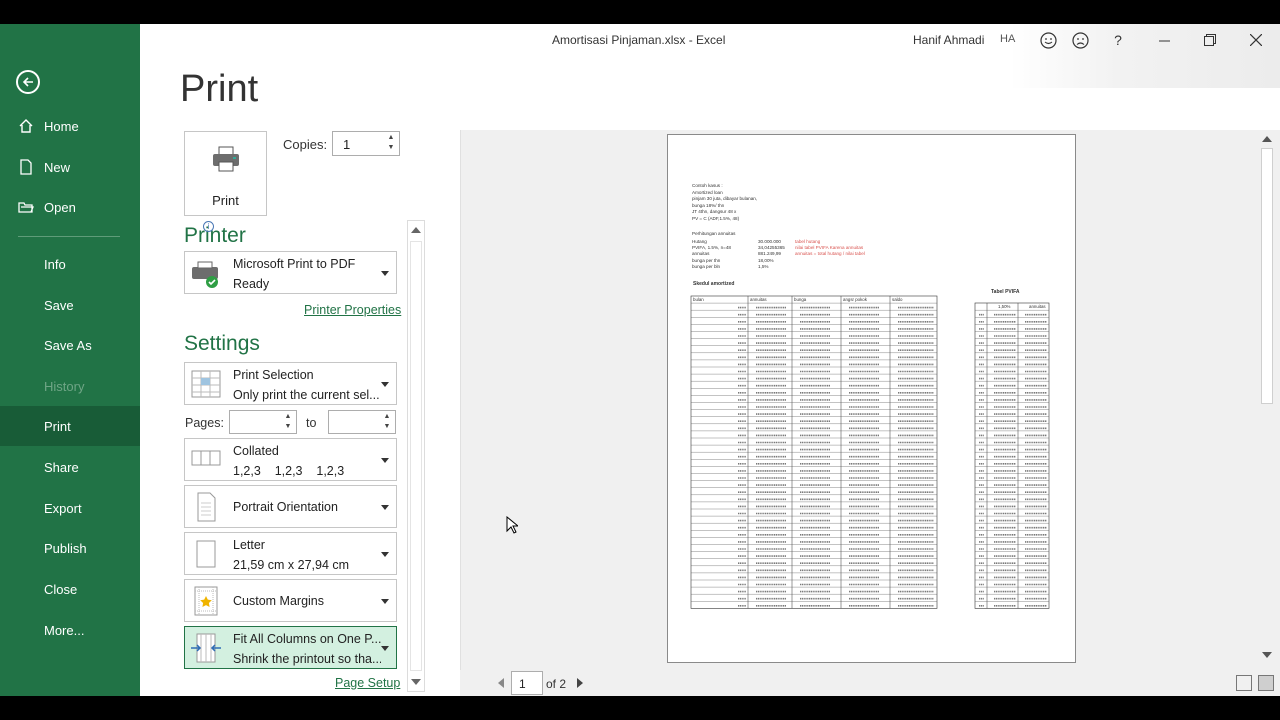  Describe the element at coordinates (208, 226) in the screenshot. I see `info-icon: i` at that location.